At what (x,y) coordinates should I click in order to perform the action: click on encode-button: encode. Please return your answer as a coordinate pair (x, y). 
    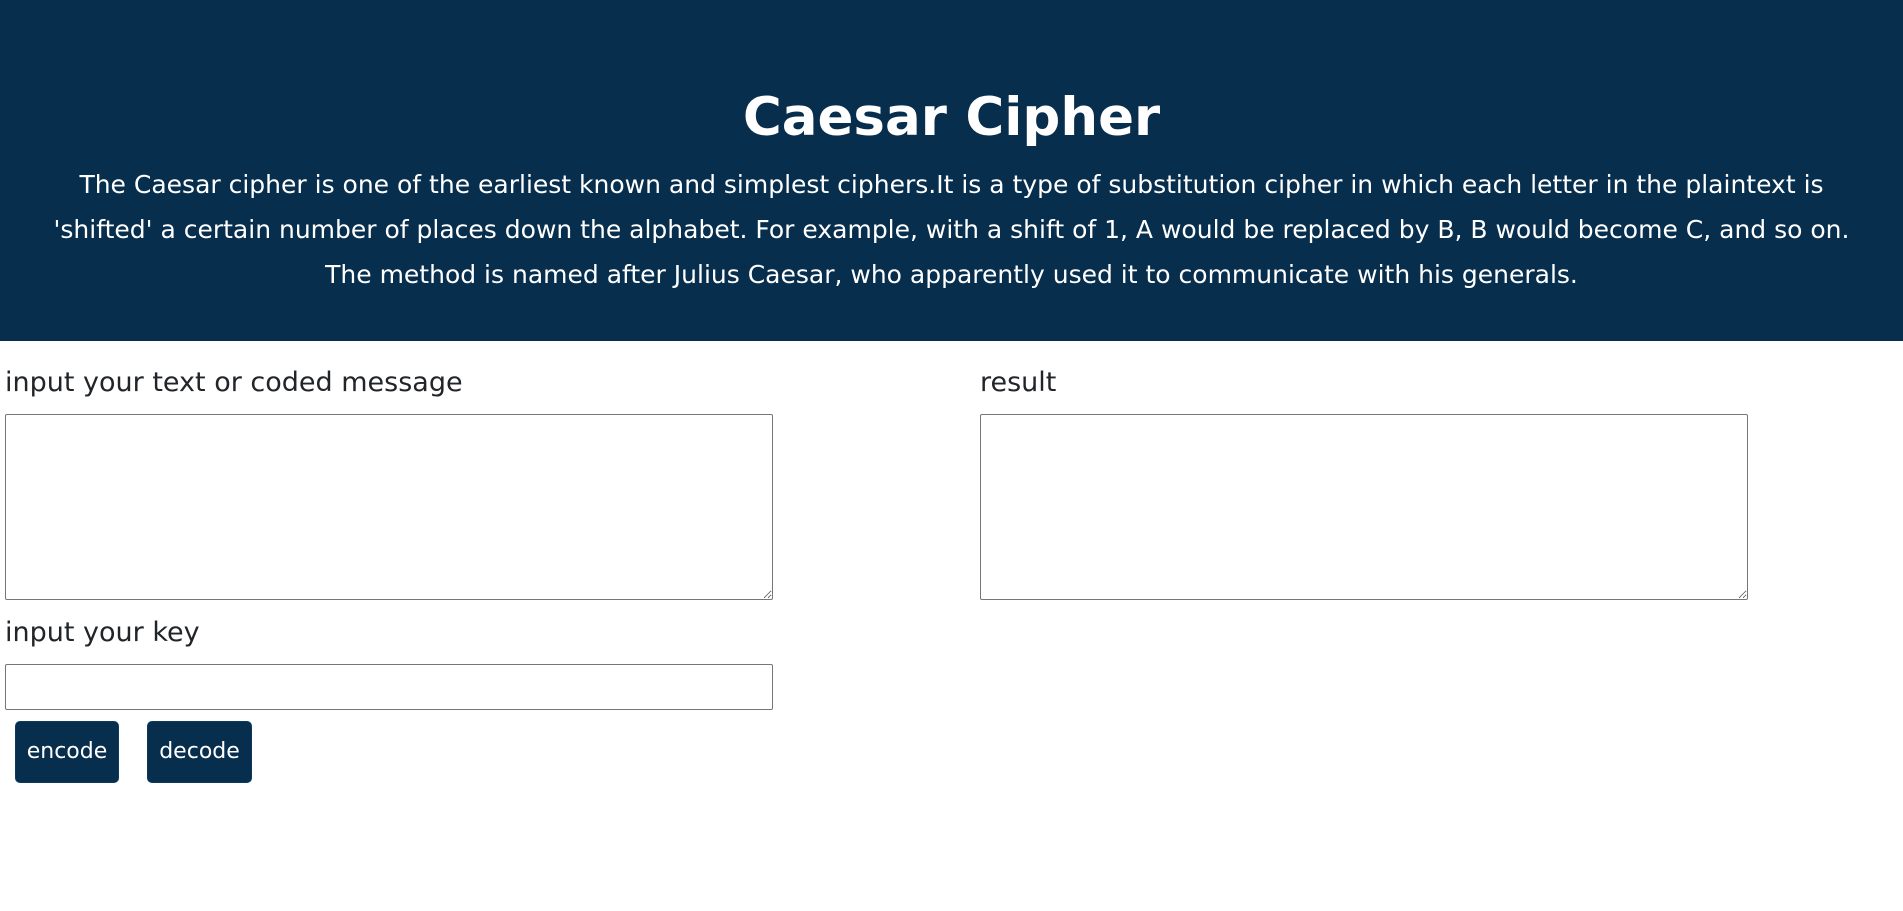
    Looking at the image, I should click on (67, 752).